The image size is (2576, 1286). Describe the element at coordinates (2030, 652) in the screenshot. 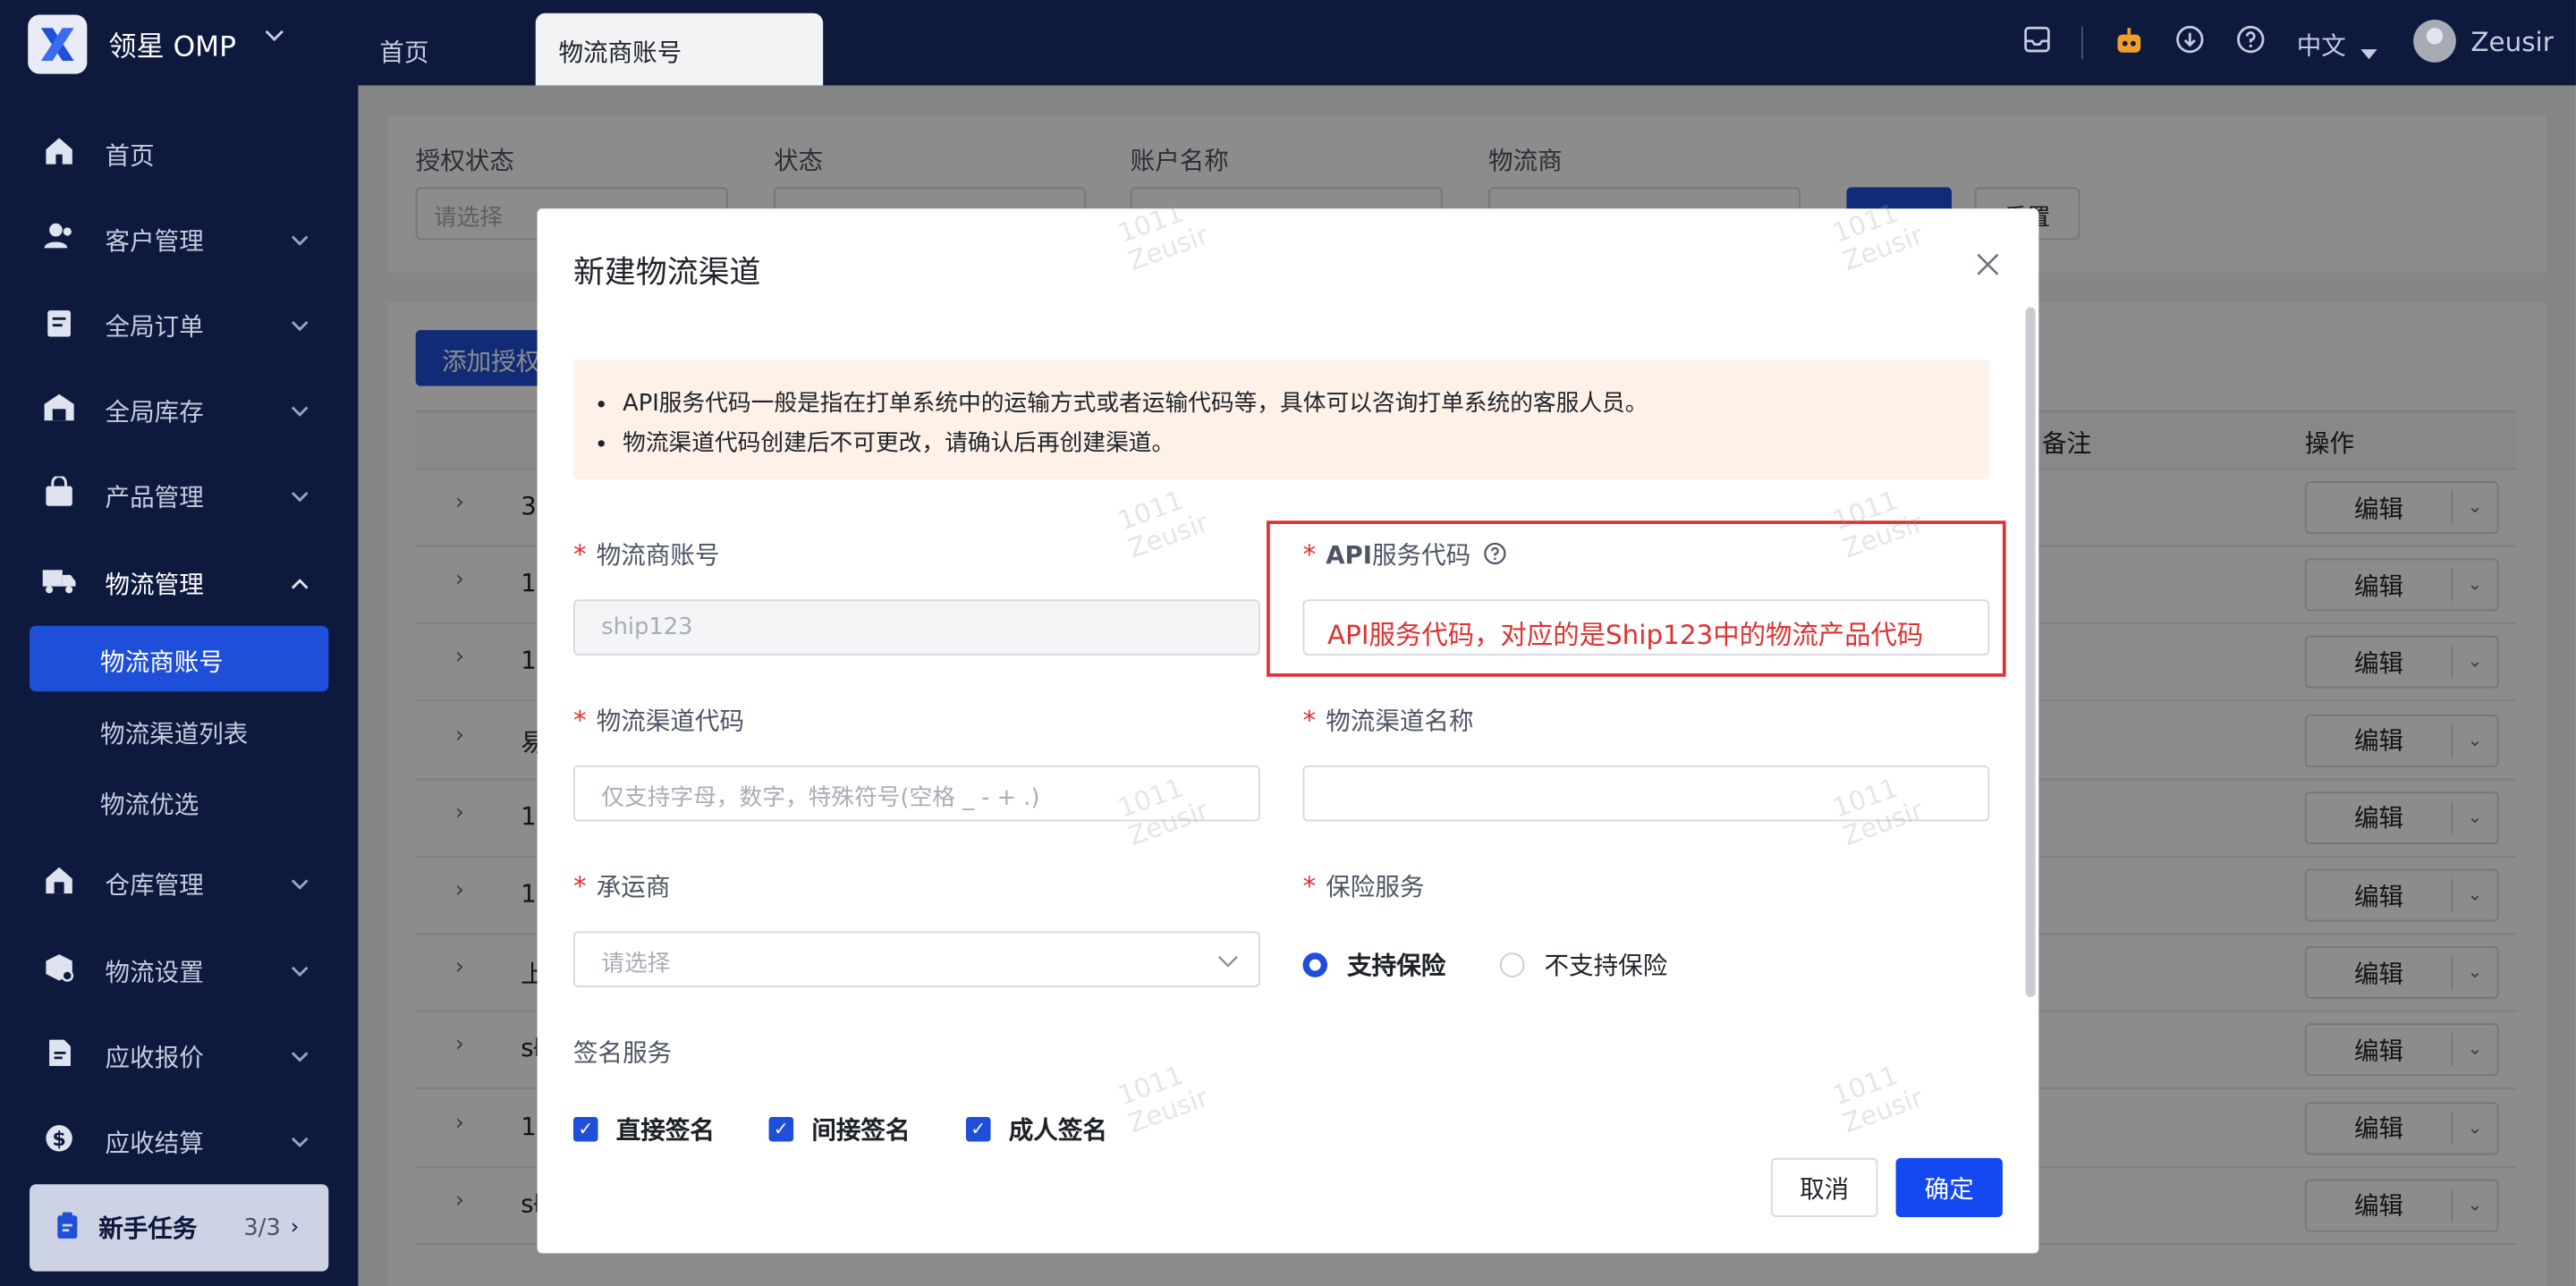

I see `modal-scrollbar` at that location.